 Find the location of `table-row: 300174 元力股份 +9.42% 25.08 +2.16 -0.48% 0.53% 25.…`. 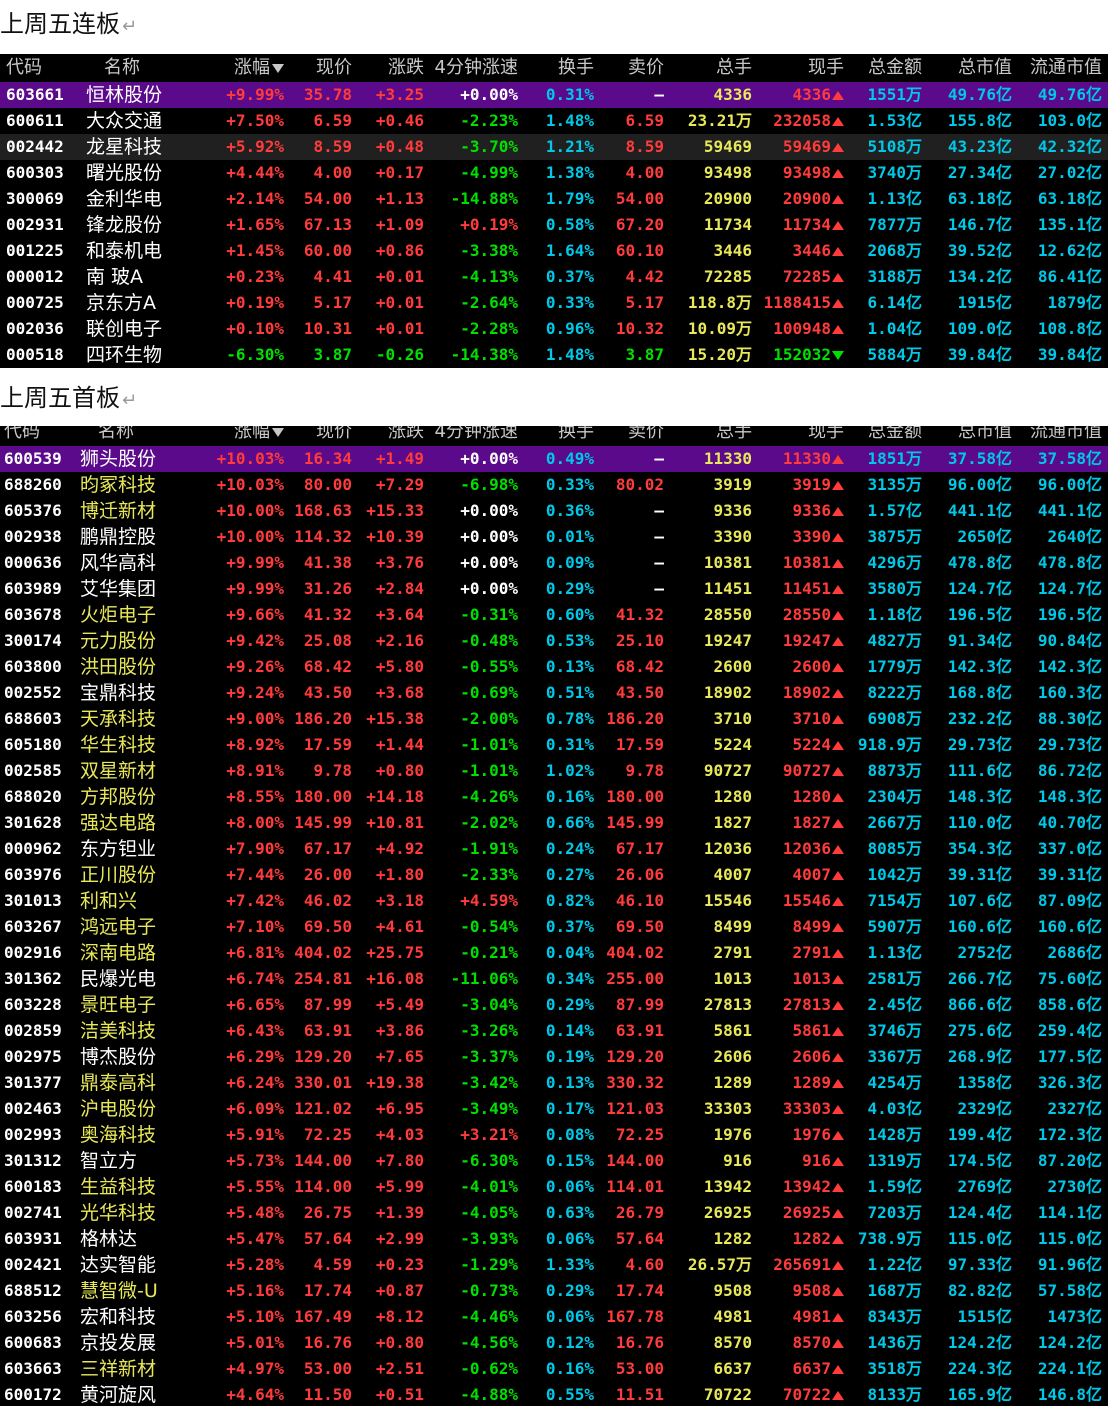

table-row: 300174 元力股份 +9.42% 25.08 +2.16 -0.48% 0.53% 25.… is located at coordinates (554, 641).